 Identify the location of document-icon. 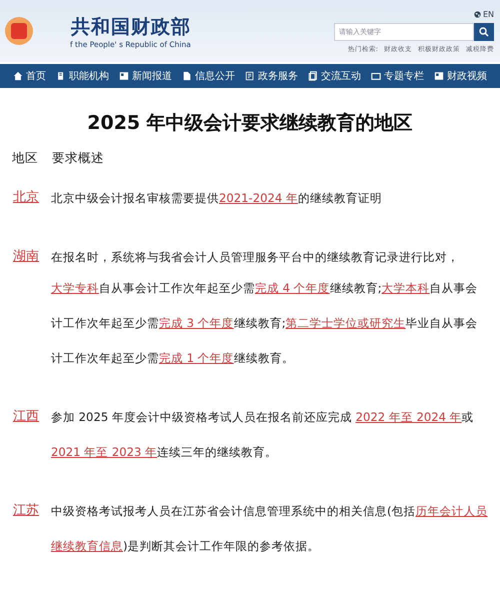
(187, 76).